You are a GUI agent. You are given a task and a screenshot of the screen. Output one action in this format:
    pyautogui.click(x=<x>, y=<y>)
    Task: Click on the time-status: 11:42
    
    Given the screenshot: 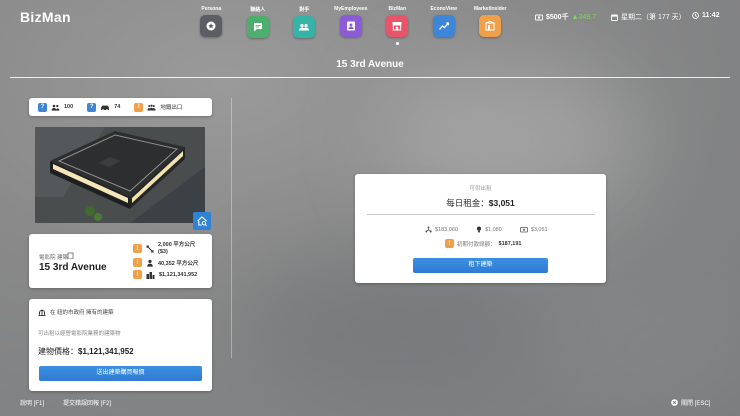 What is the action you would take?
    pyautogui.click(x=706, y=15)
    